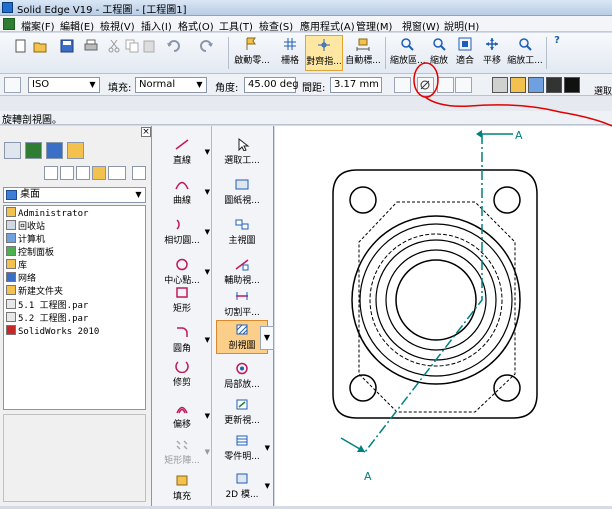  Describe the element at coordinates (465, 53) in the screenshot. I see `fit-button: 適合` at that location.